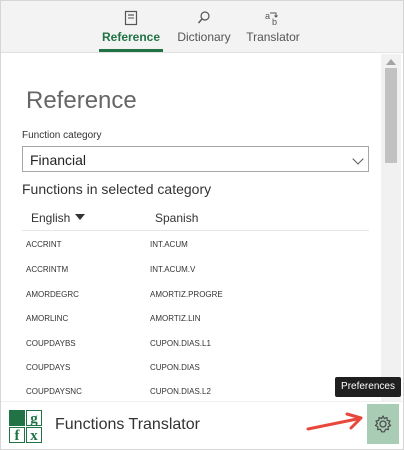 The height and width of the screenshot is (450, 404). I want to click on tab-bar: Reference Dictionary a b Translator, so click(202, 27).